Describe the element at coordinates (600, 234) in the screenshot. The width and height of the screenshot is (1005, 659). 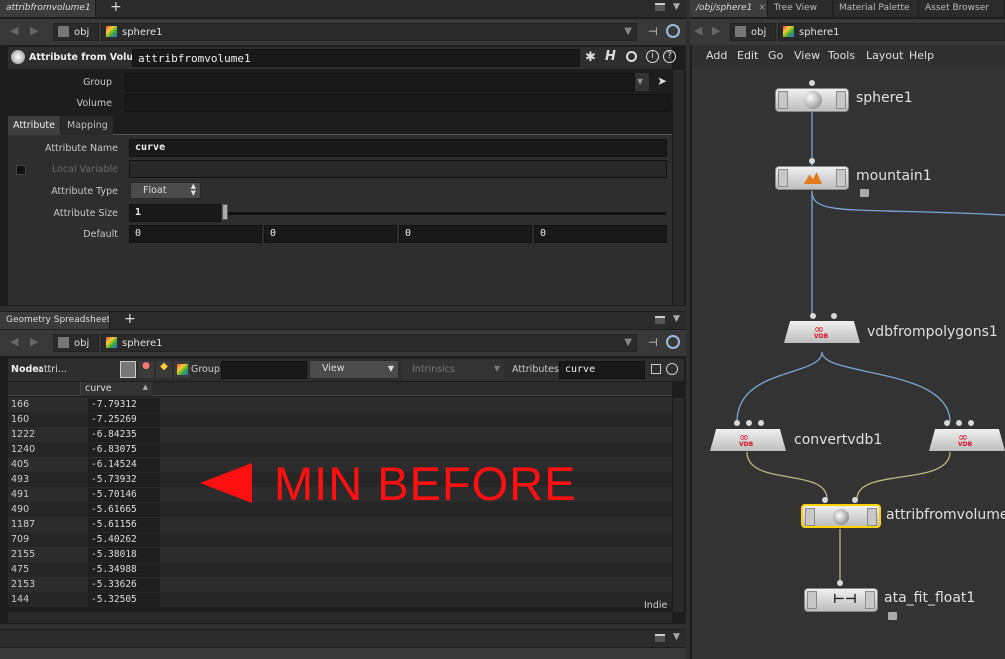
I see `default-field-3: 0` at that location.